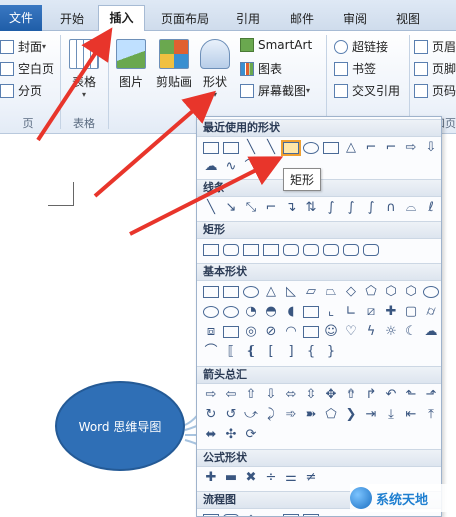  I want to click on elbow-double-arrow-icon: ⇅, so click(311, 208).